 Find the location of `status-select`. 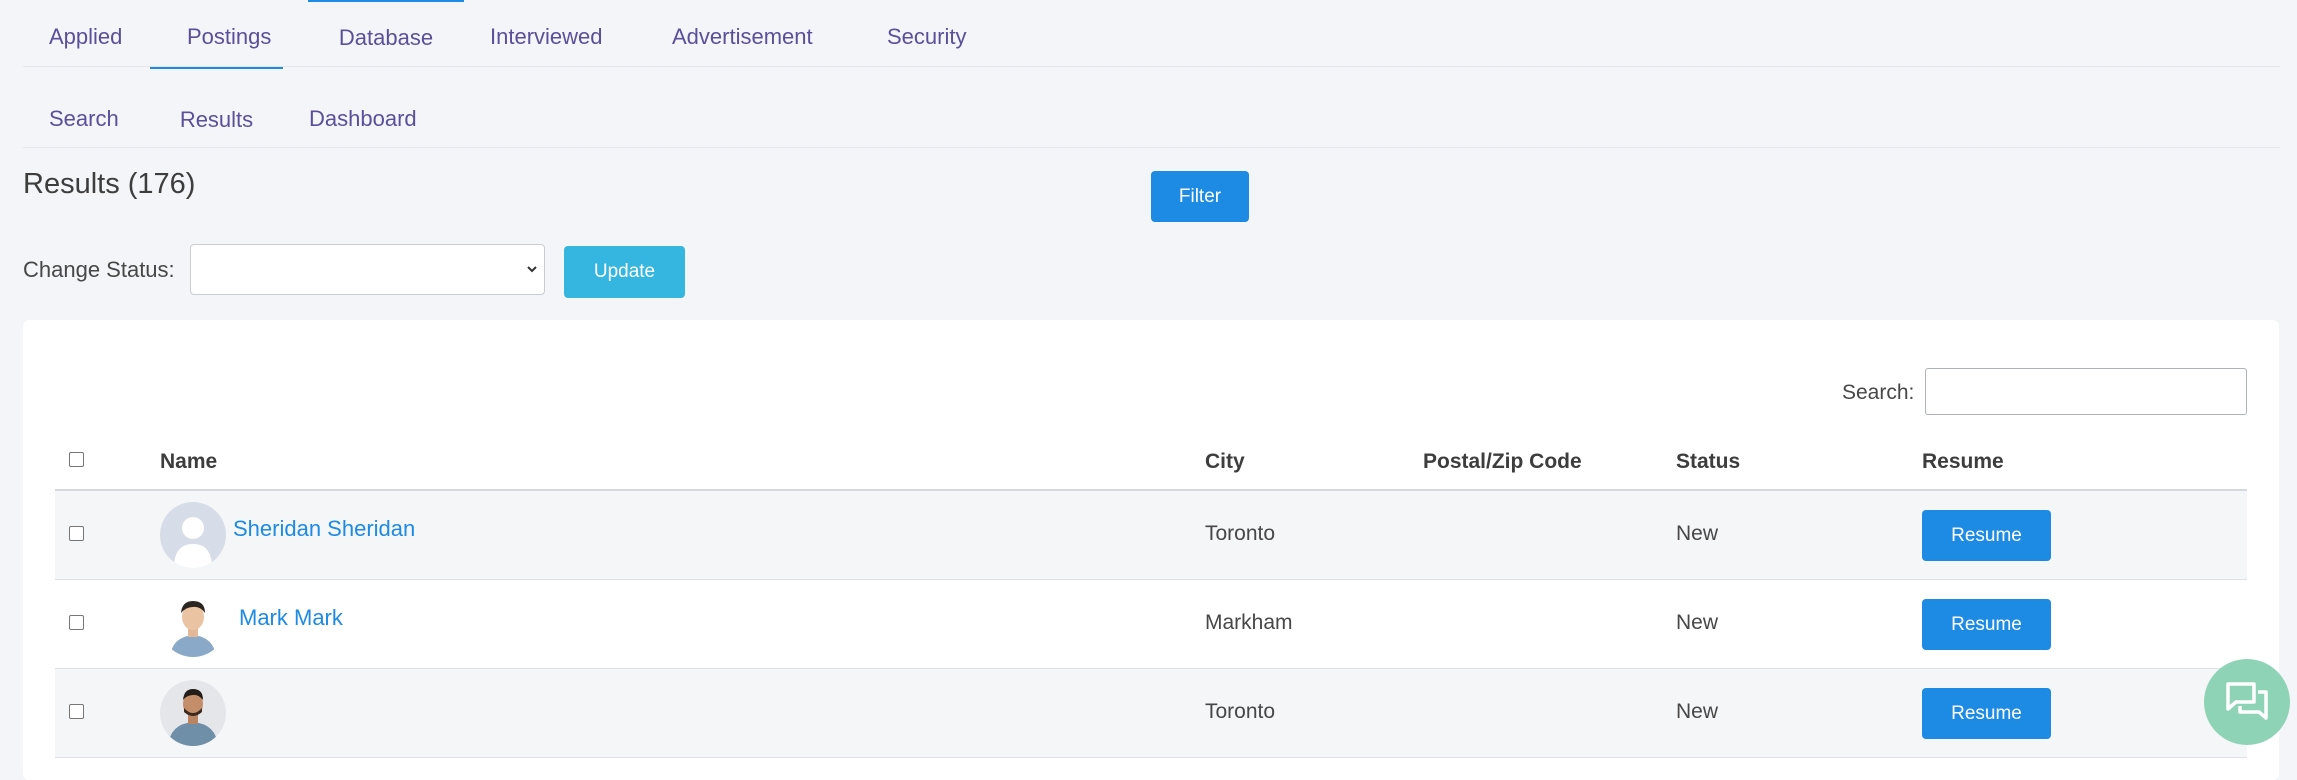

status-select is located at coordinates (367, 269).